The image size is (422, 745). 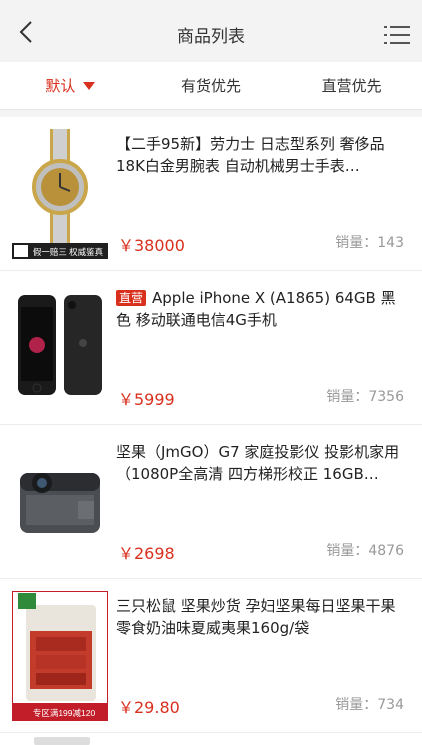 What do you see at coordinates (146, 553) in the screenshot?
I see `product-price: ￥2698` at bounding box center [146, 553].